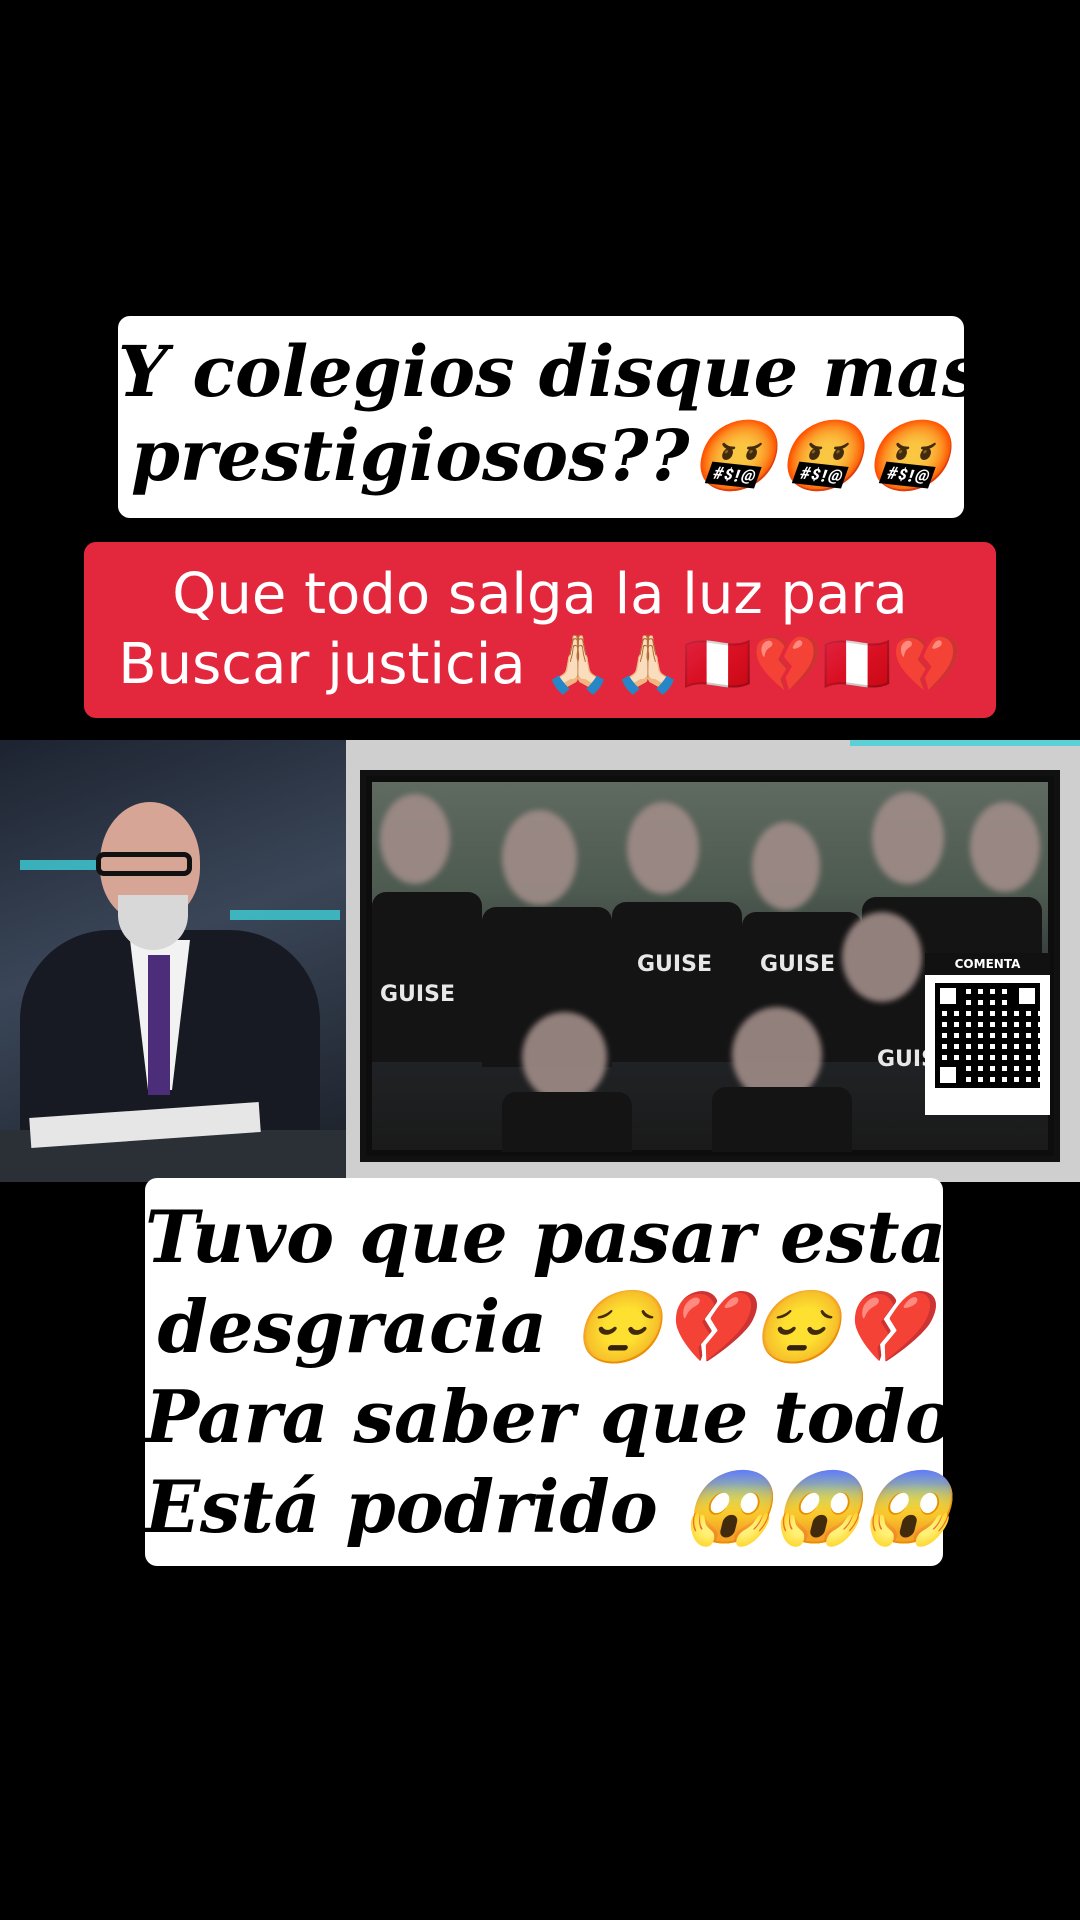 Image resolution: width=1080 pixels, height=1920 pixels. I want to click on caption-bottom-line-1: Tuvo que pasar esta, so click(546, 1236).